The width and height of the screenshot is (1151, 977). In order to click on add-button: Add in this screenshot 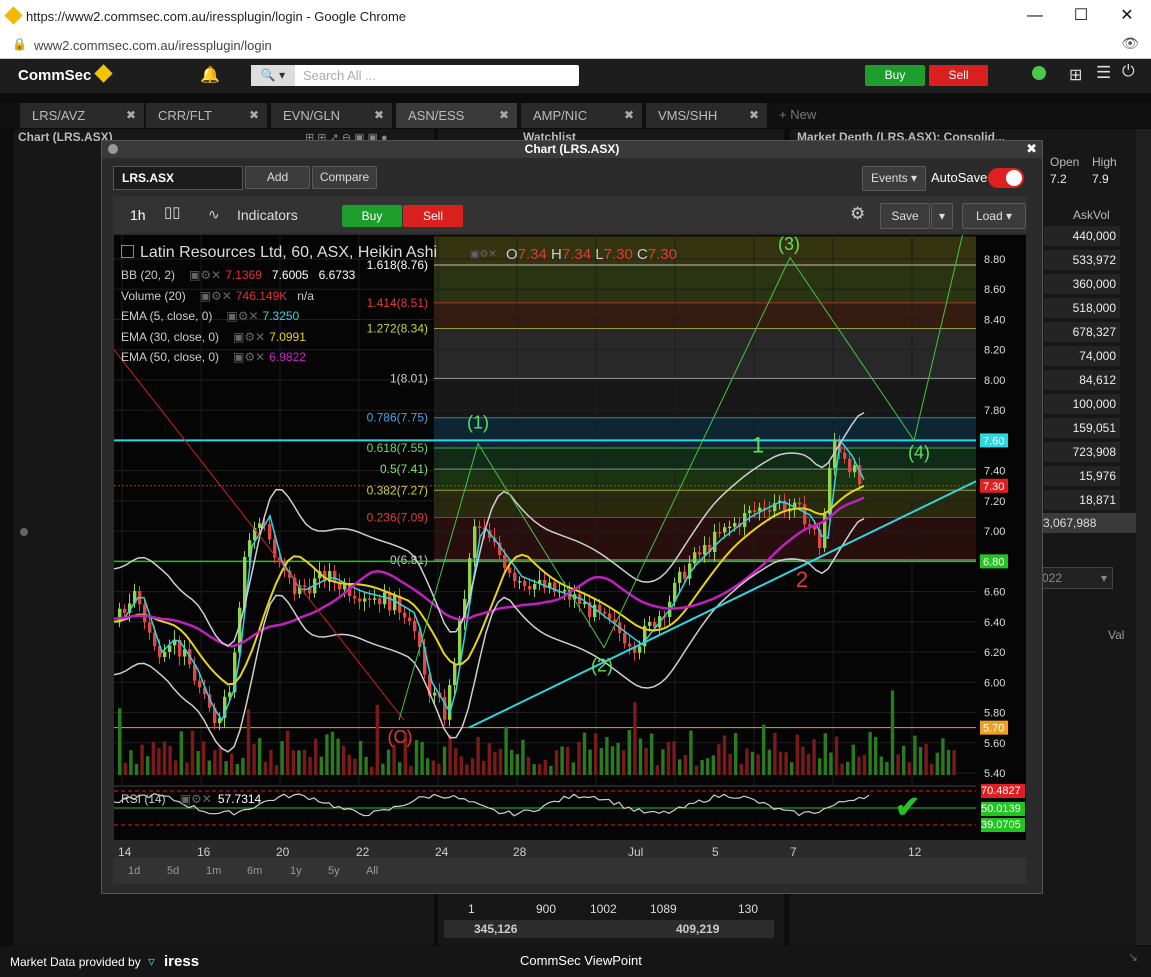, I will do `click(277, 177)`.